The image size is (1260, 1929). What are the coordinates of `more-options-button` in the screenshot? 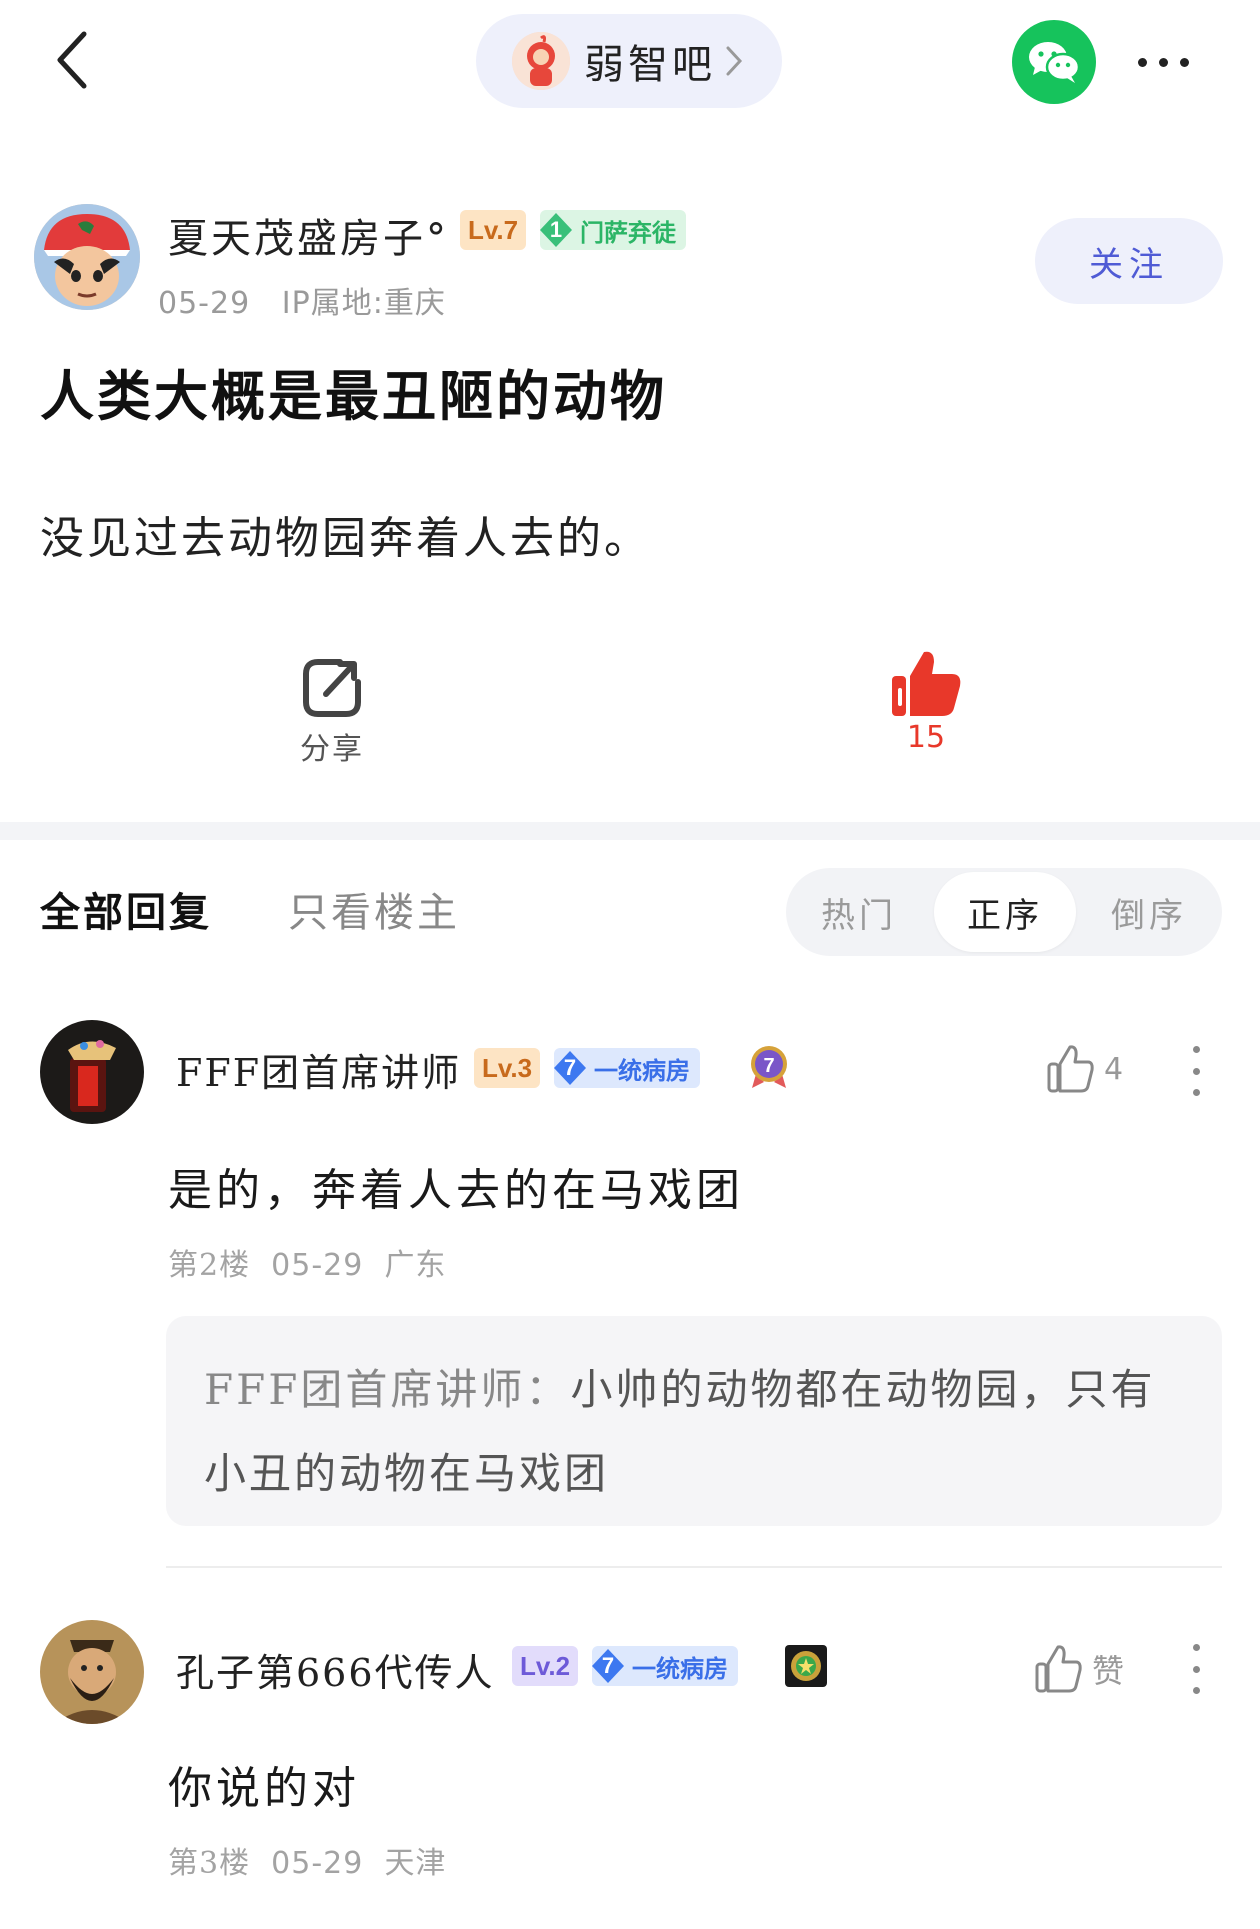 It's located at (1163, 62).